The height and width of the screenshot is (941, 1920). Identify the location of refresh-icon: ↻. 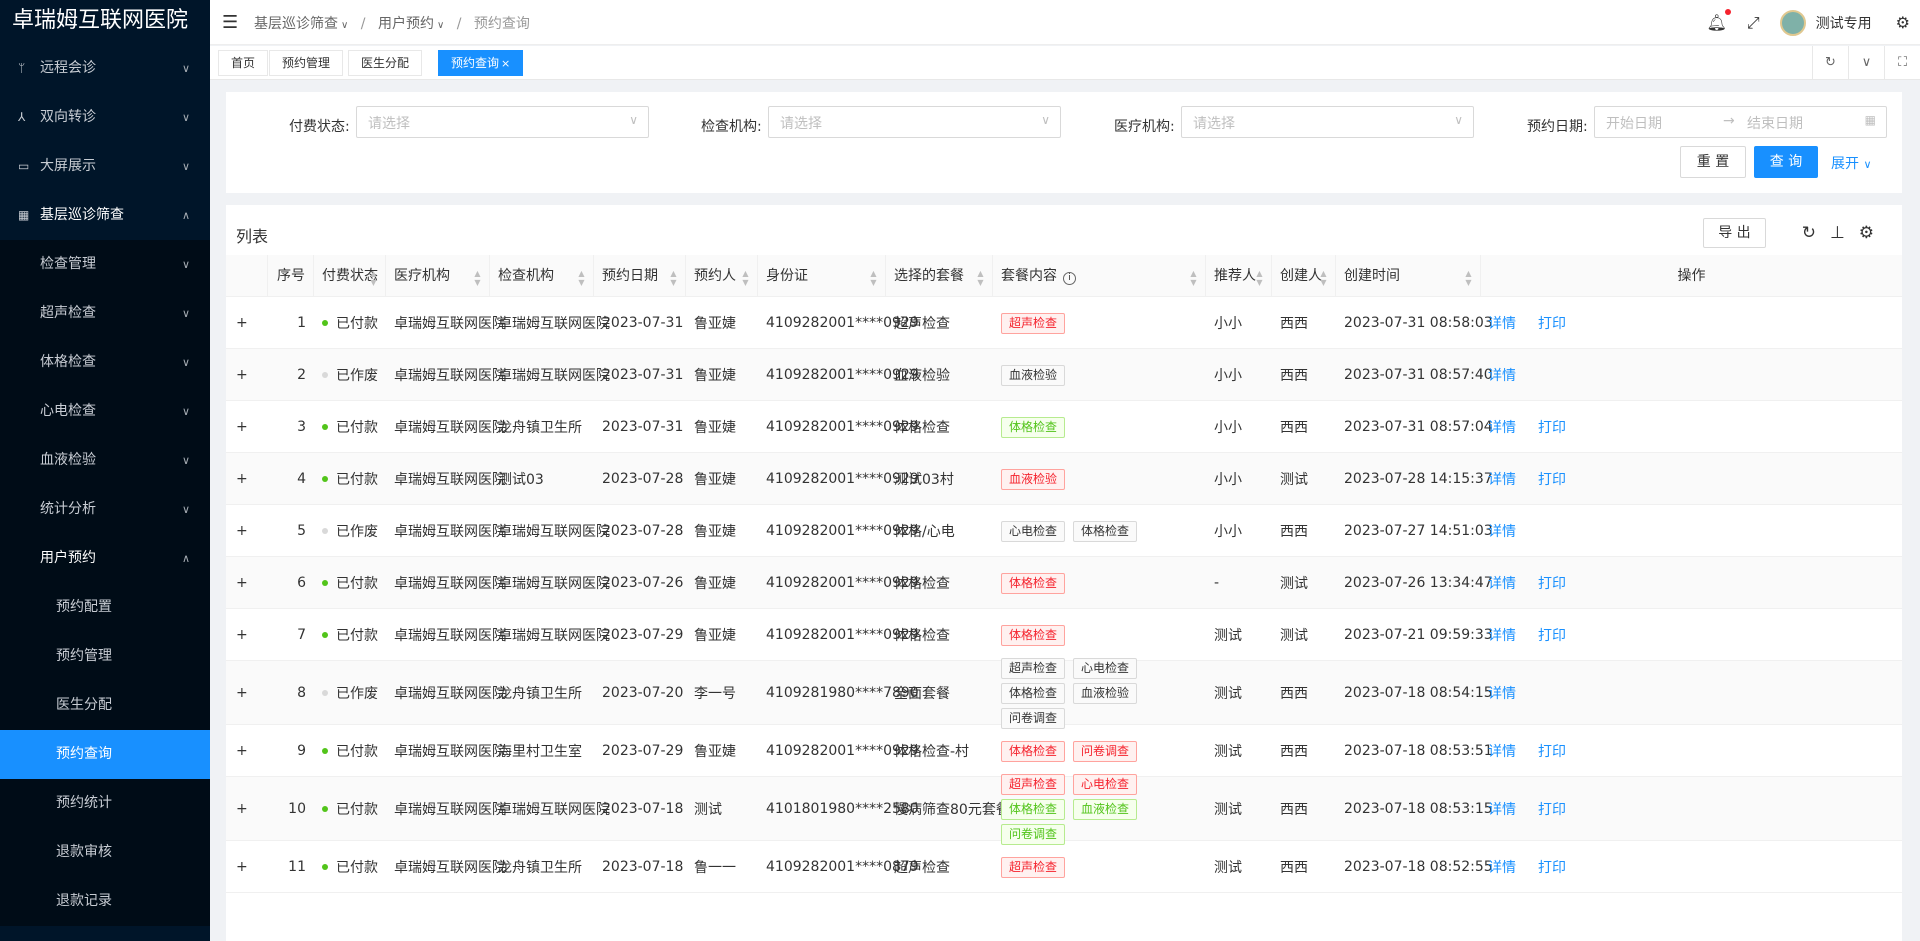
(1830, 63).